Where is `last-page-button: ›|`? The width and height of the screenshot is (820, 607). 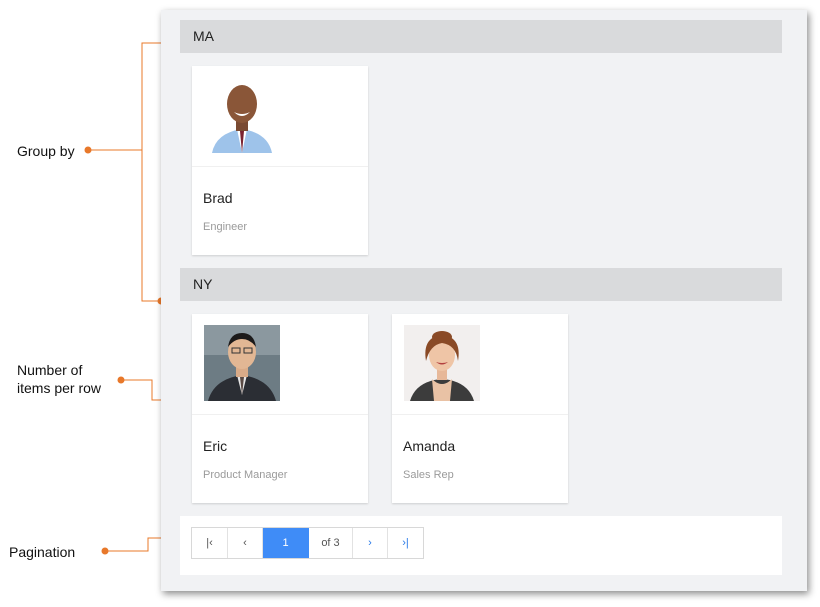 last-page-button: ›| is located at coordinates (405, 543).